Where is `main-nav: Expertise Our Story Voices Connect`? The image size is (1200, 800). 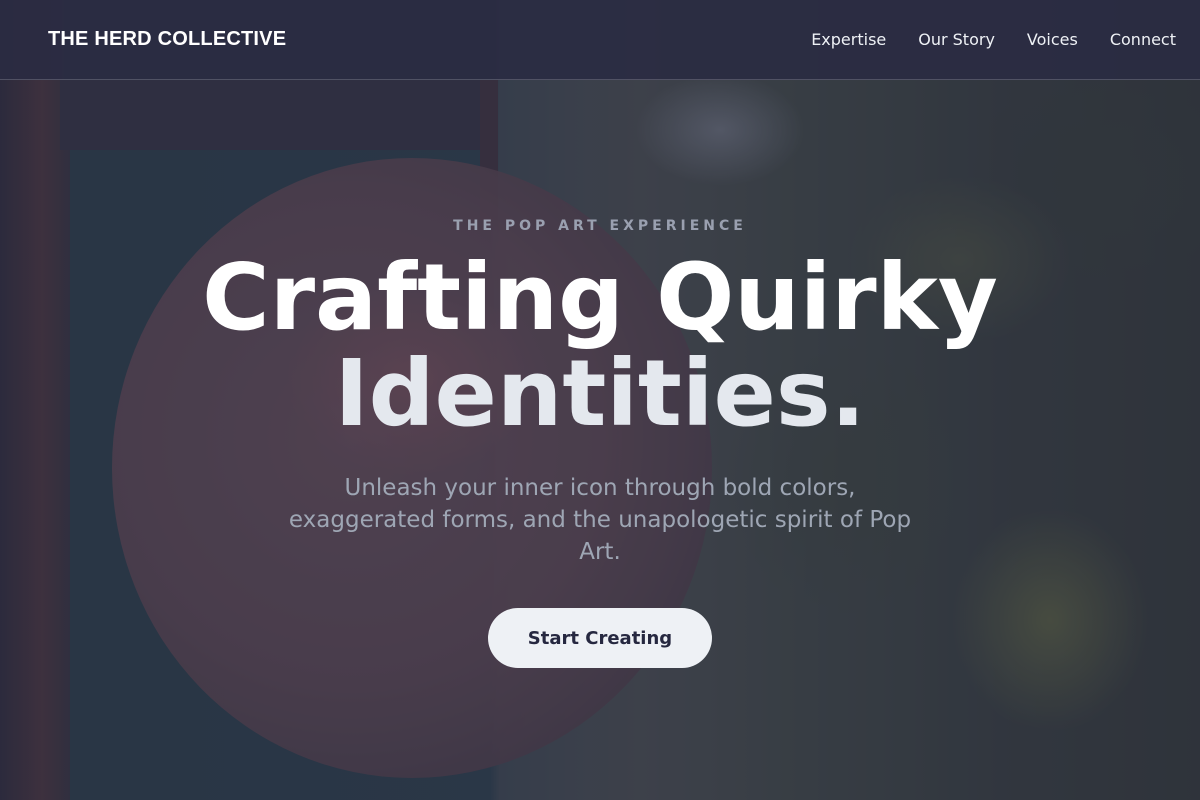
main-nav: Expertise Our Story Voices Connect is located at coordinates (993, 39).